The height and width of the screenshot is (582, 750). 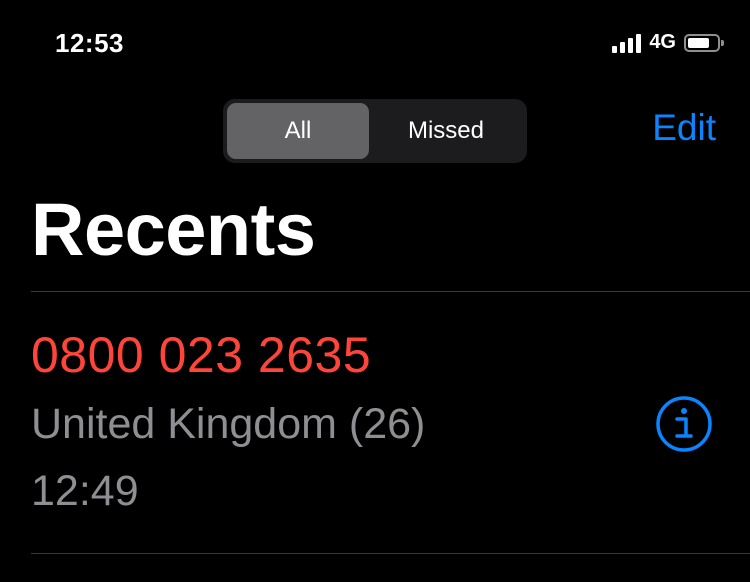 I want to click on call-number: 0800 023 2635, so click(x=201, y=355).